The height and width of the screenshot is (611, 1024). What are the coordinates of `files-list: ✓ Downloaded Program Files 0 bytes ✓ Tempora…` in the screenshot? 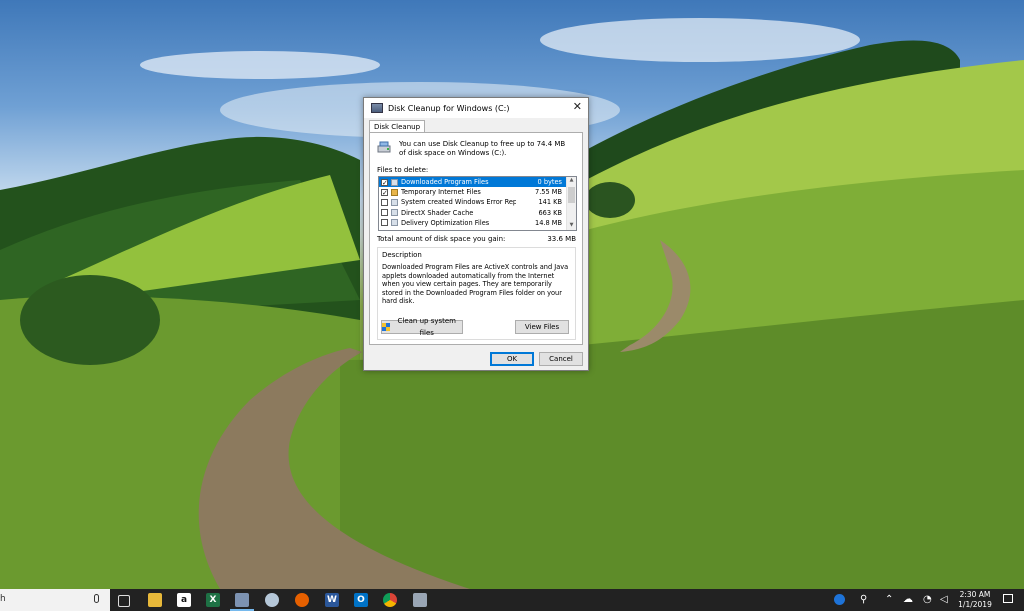 It's located at (477, 203).